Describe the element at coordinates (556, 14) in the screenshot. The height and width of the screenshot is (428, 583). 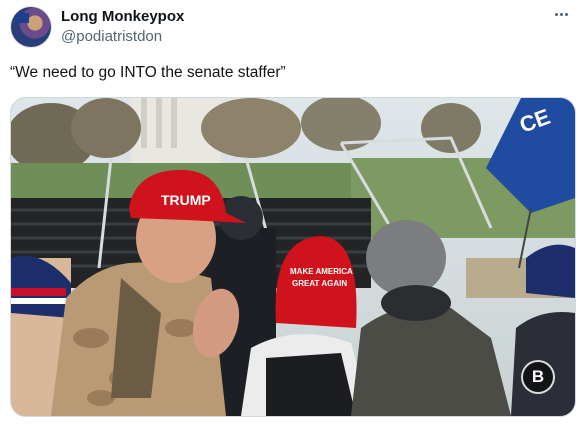
I see `ellipsis-icon` at that location.